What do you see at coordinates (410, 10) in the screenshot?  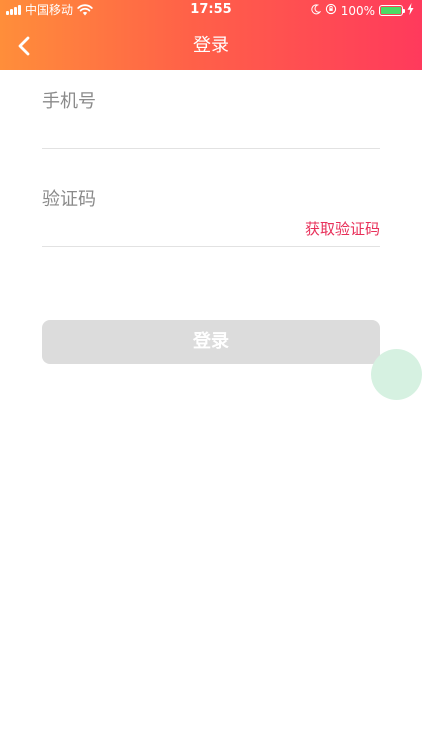 I see `charging-bolt-icon` at bounding box center [410, 10].